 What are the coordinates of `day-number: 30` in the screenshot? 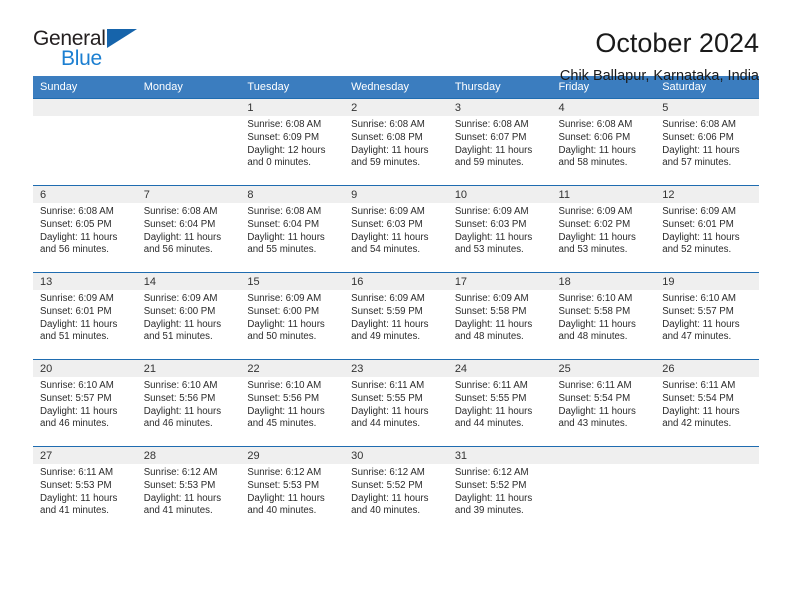 It's located at (396, 455).